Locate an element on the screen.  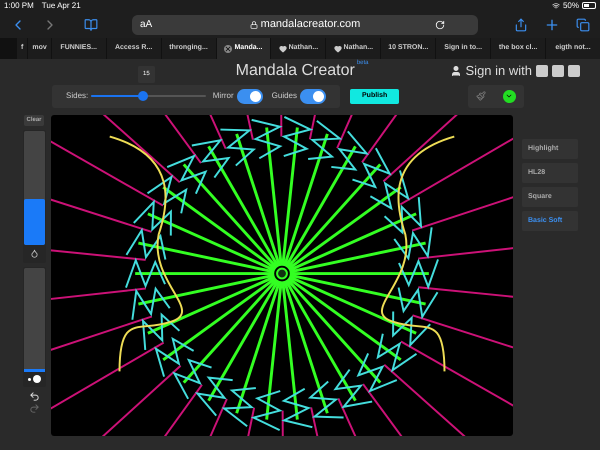
undo-icon is located at coordinates (34, 396).